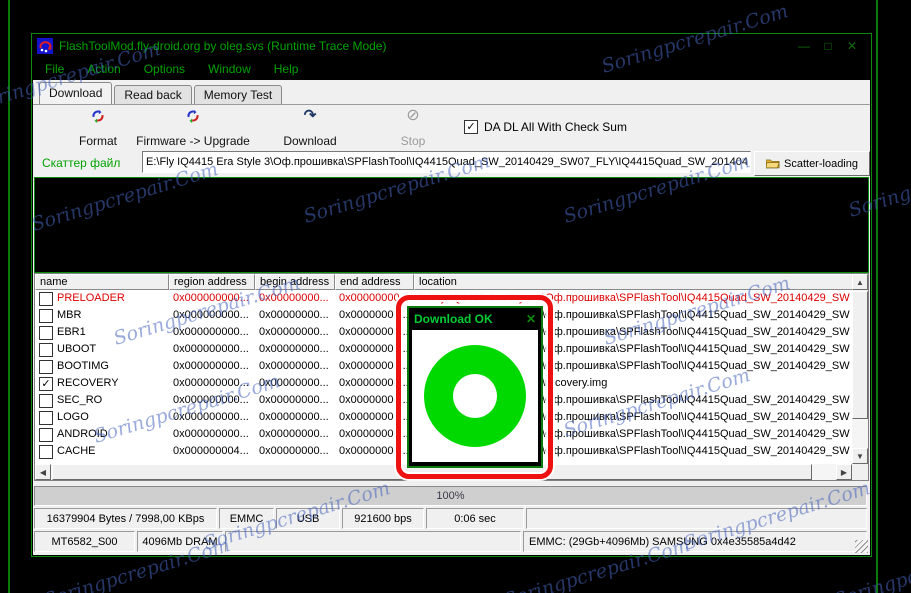 This screenshot has width=911, height=593. Describe the element at coordinates (844, 472) in the screenshot. I see `scroll-right-icon: ▶` at that location.